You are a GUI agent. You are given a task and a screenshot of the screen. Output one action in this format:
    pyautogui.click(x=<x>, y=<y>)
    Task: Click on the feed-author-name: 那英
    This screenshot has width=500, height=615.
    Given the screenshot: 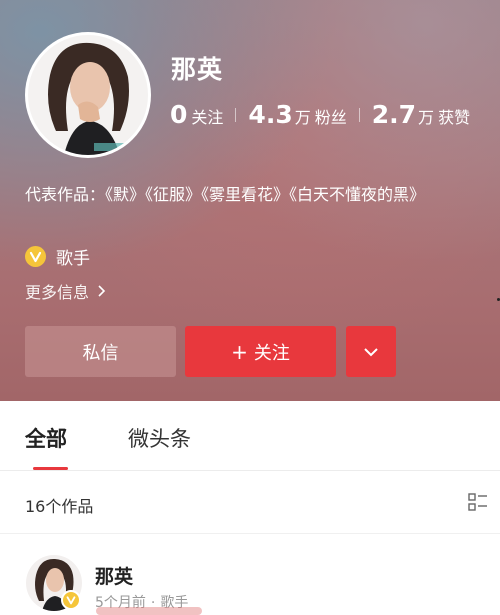 What is the action you would take?
    pyautogui.click(x=114, y=575)
    